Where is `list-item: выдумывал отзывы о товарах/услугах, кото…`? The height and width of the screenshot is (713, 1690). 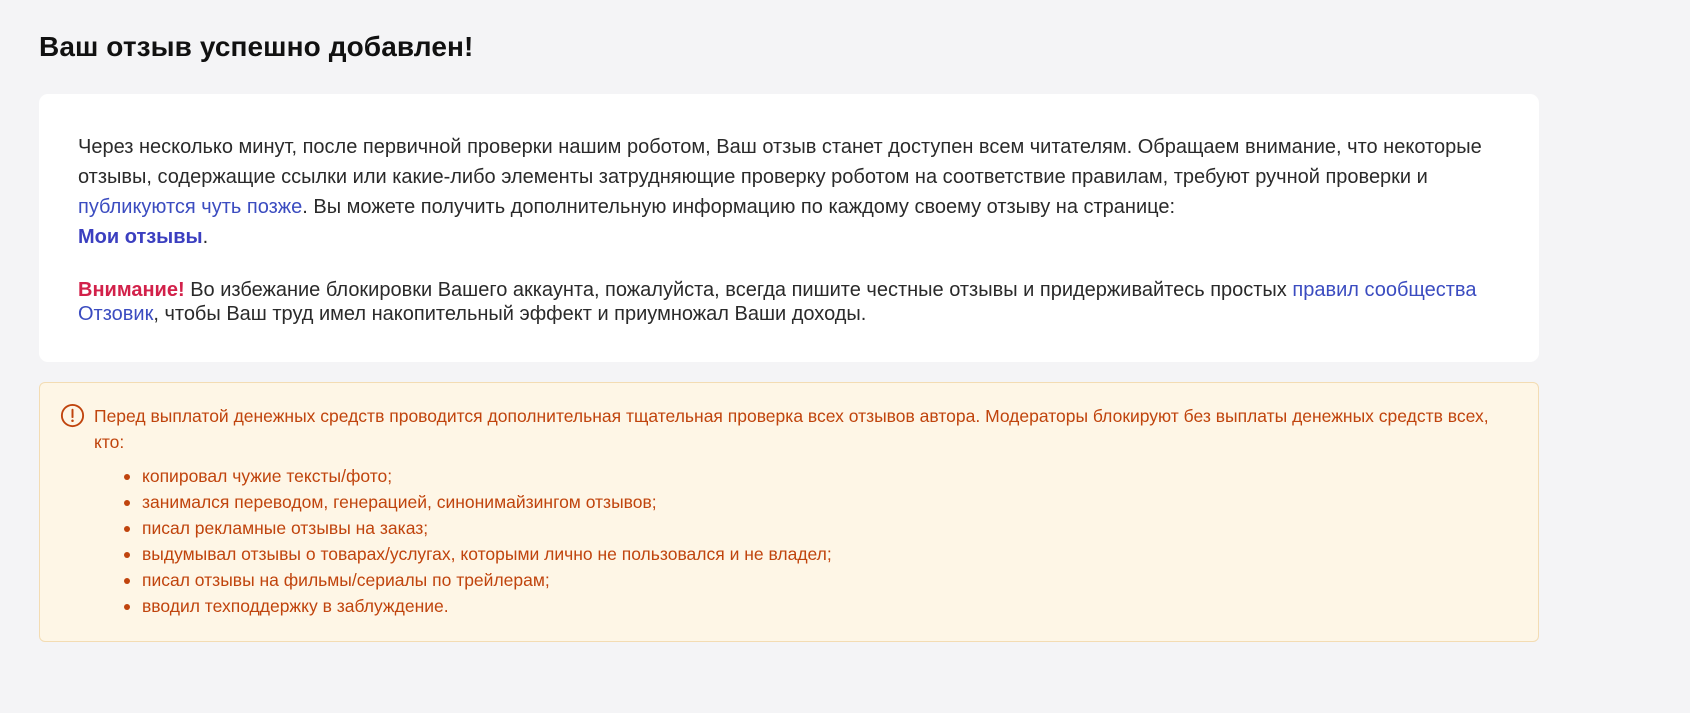 list-item: выдумывал отзывы о товарах/услугах, кото… is located at coordinates (811, 554).